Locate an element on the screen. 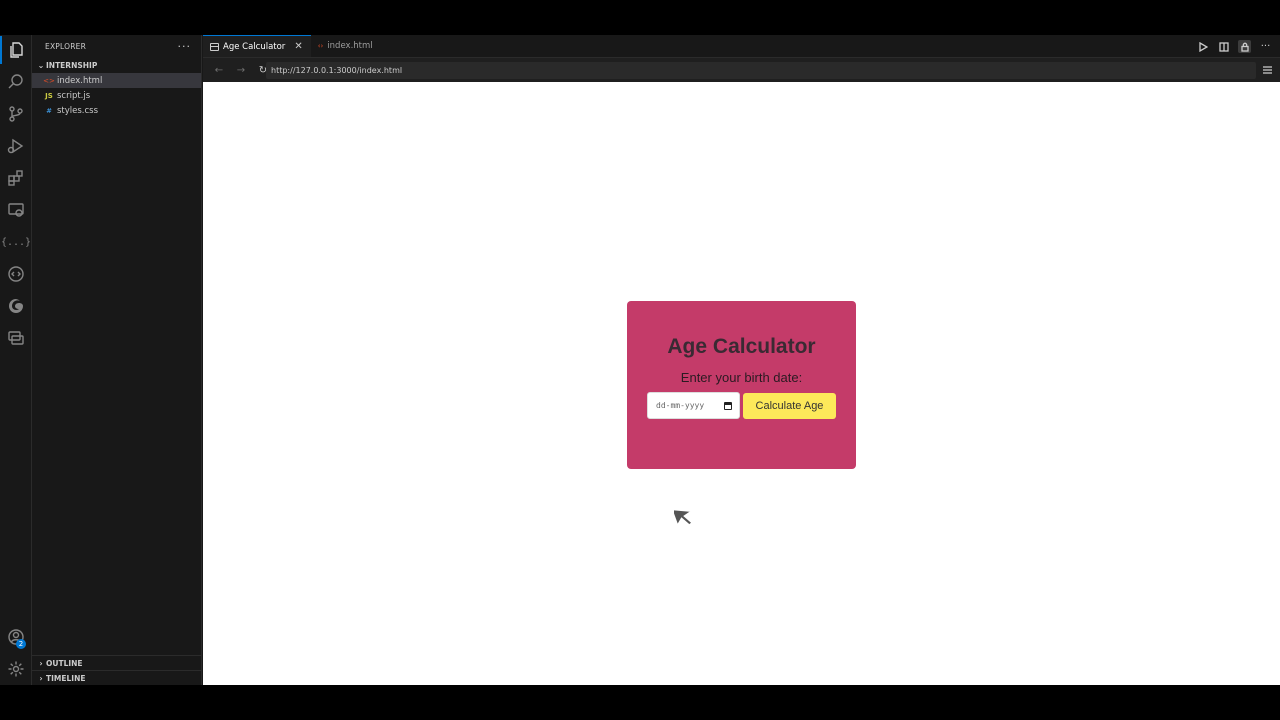  file-label: styles.css is located at coordinates (78, 110).